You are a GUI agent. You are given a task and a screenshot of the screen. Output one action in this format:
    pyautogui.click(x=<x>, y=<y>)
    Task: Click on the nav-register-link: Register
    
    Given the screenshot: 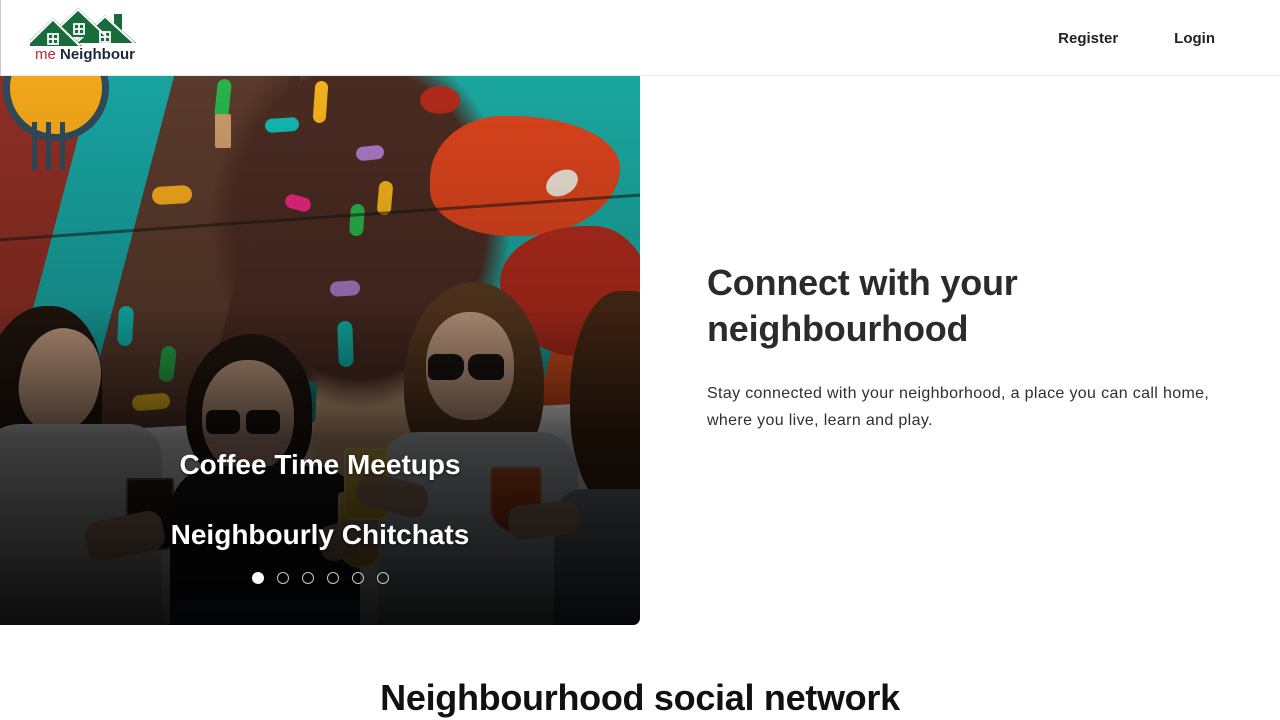 What is the action you would take?
    pyautogui.click(x=1088, y=38)
    